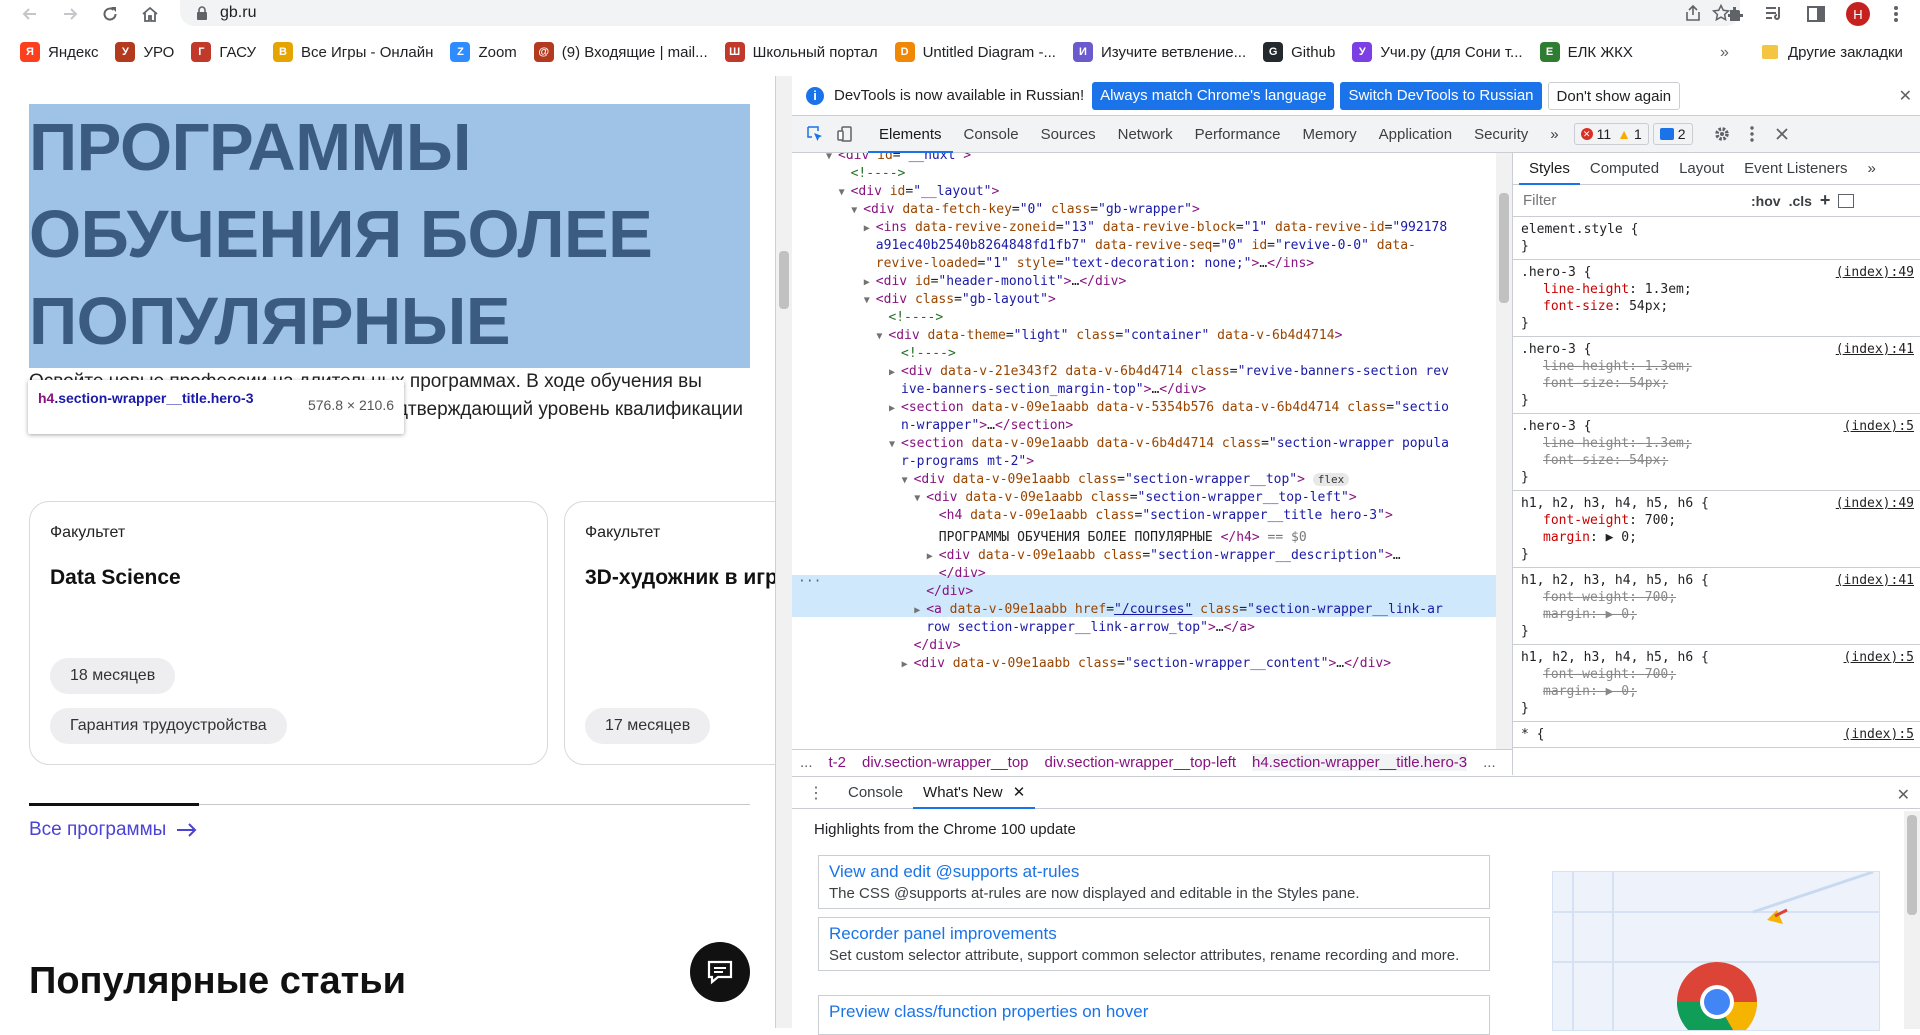  I want to click on close-drawer-icon: ✕, so click(1903, 795).